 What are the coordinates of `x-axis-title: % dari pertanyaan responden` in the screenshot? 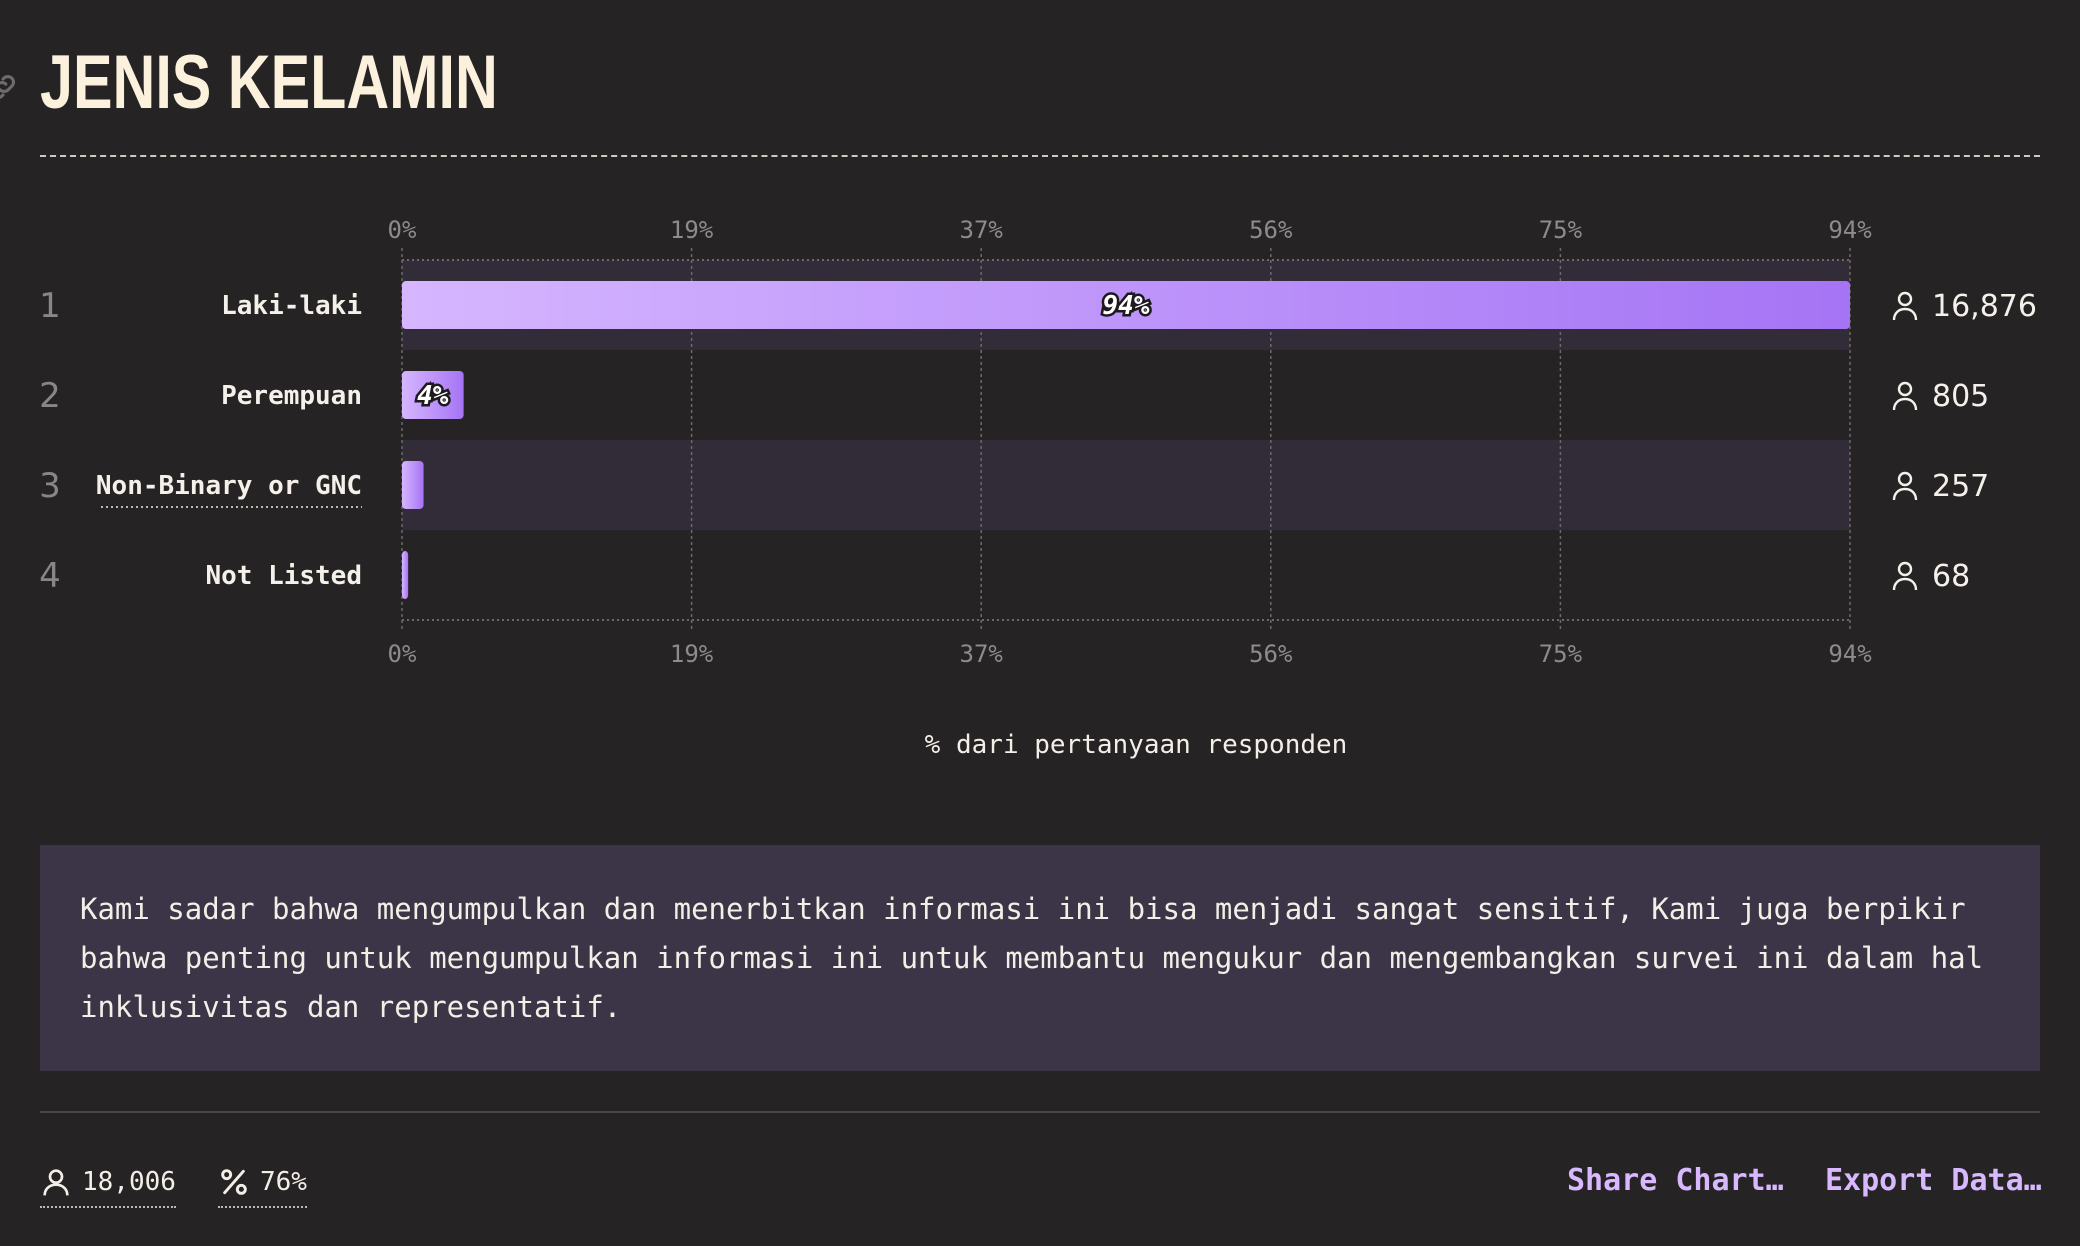 It's located at (1136, 745).